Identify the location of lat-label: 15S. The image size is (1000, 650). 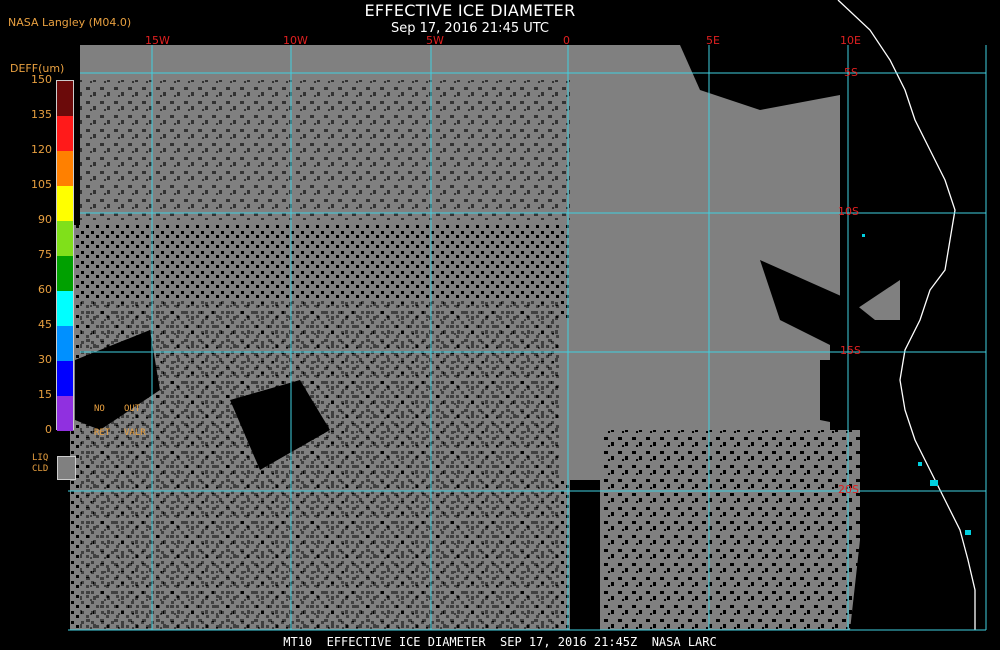
(850, 350).